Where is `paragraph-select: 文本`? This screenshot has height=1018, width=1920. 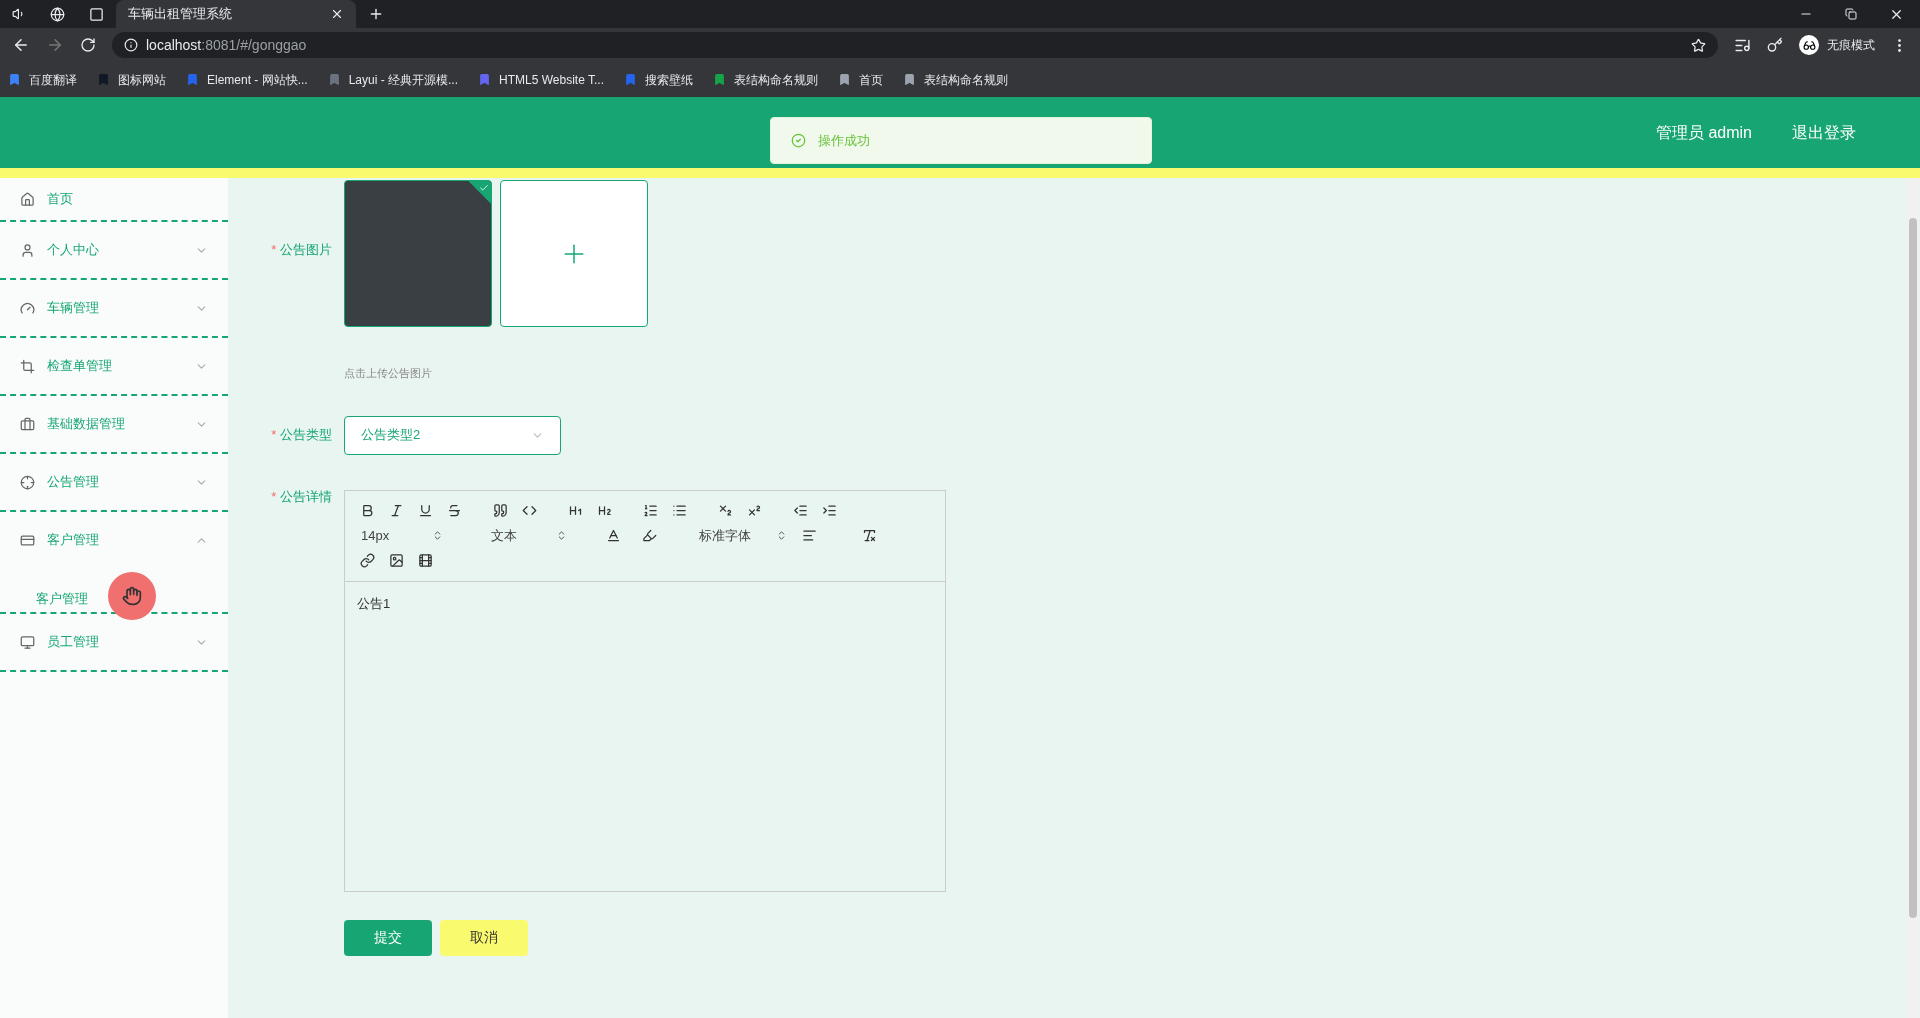 paragraph-select: 文本 is located at coordinates (517, 535).